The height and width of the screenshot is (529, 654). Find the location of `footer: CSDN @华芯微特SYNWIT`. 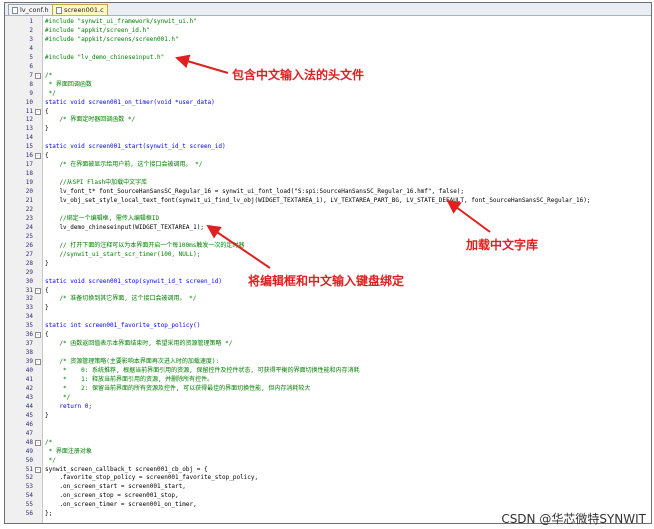

footer: CSDN @华芯微特SYNWIT is located at coordinates (327, 517).